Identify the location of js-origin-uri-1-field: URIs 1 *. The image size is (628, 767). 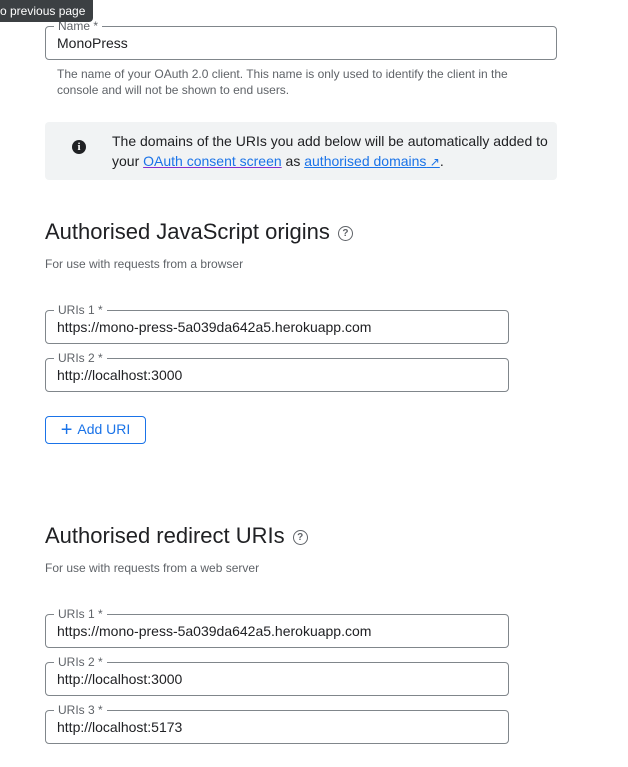
(277, 323).